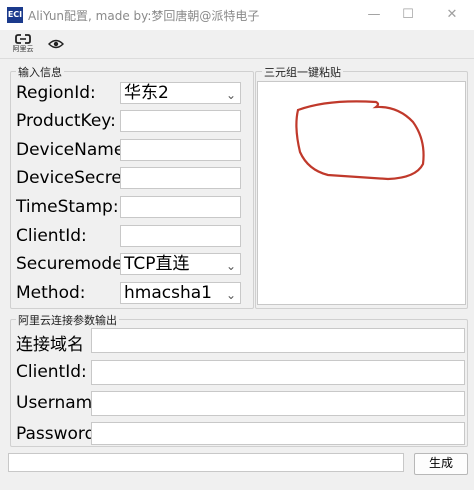  Describe the element at coordinates (278, 372) in the screenshot. I see `output-client-id` at that location.